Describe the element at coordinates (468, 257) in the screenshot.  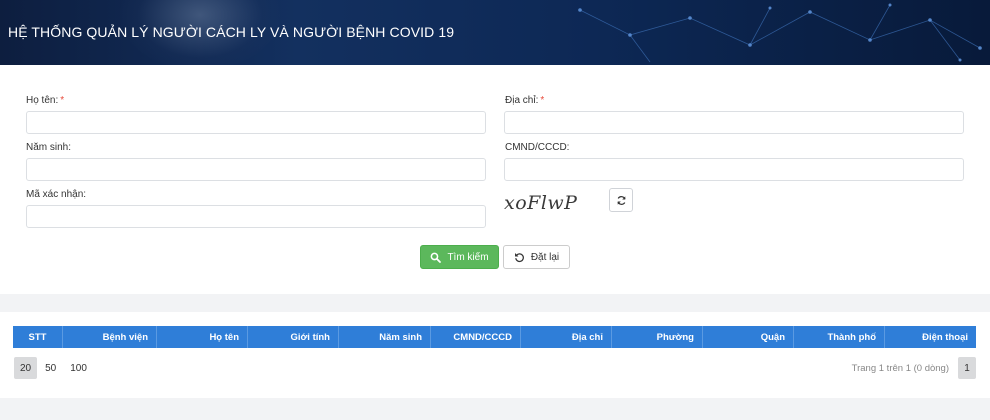
I see `search-button-label: Tìm kiếm` at that location.